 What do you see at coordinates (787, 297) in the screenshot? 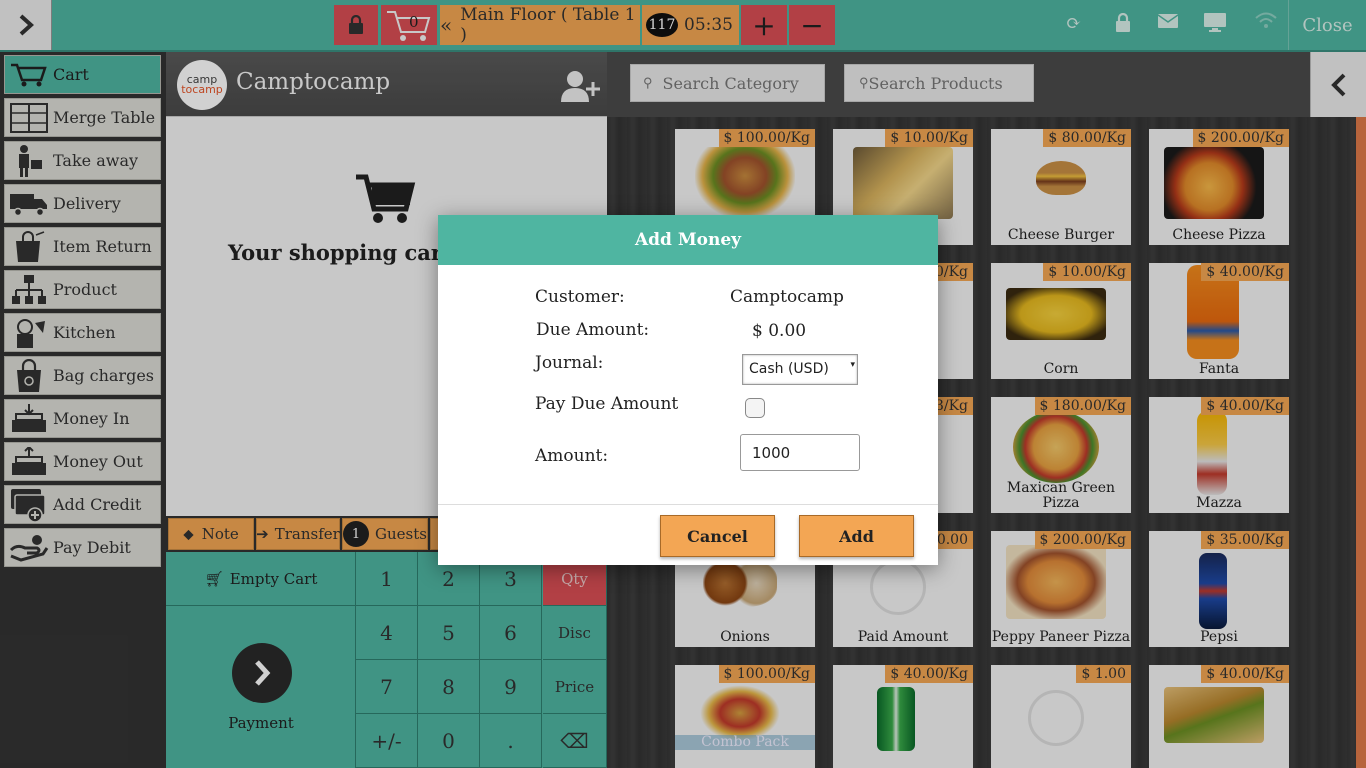
I see `customer-value: Camptocamp` at bounding box center [787, 297].